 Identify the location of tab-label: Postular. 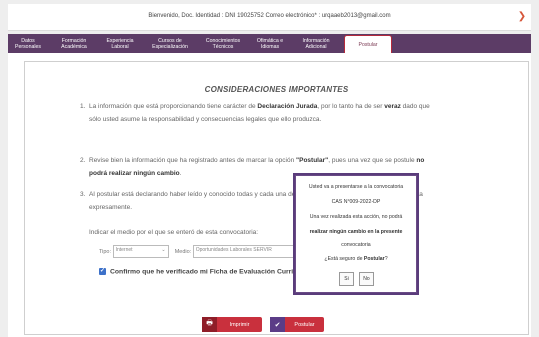
(368, 44).